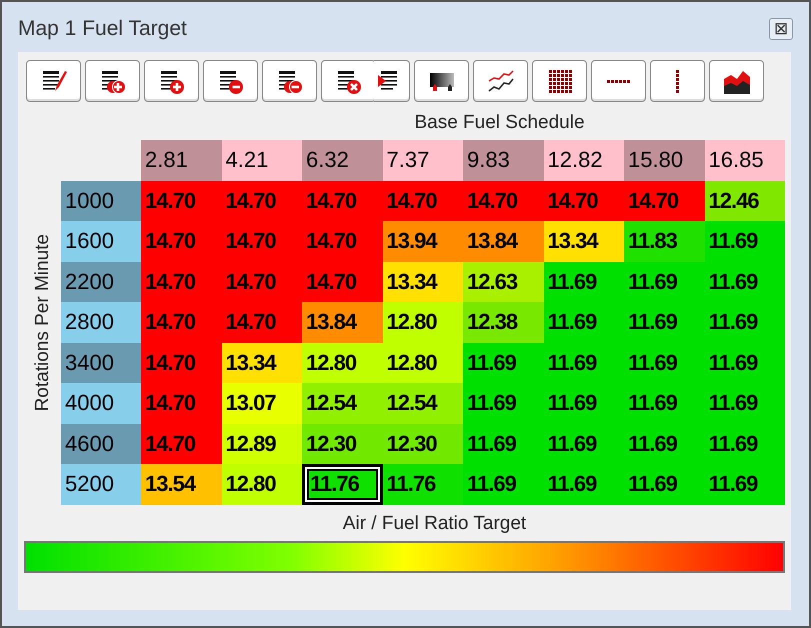 This screenshot has height=628, width=811. I want to click on table-cell: 13.94, so click(422, 241).